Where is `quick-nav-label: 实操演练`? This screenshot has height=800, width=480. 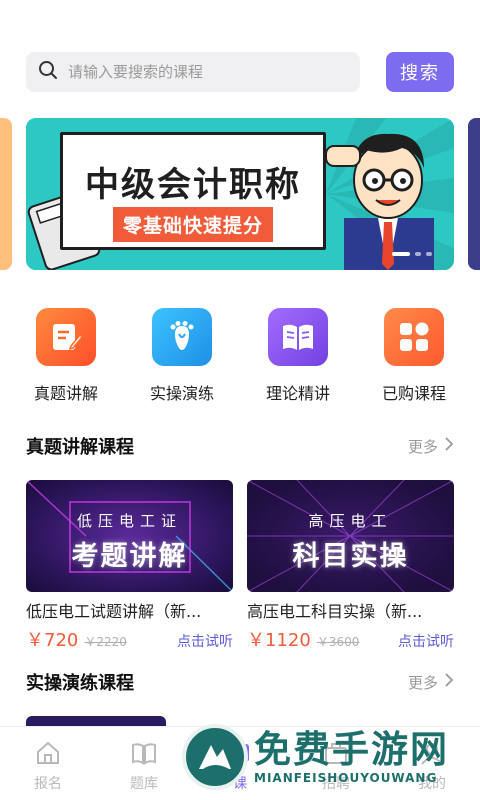 quick-nav-label: 实操演练 is located at coordinates (181, 393).